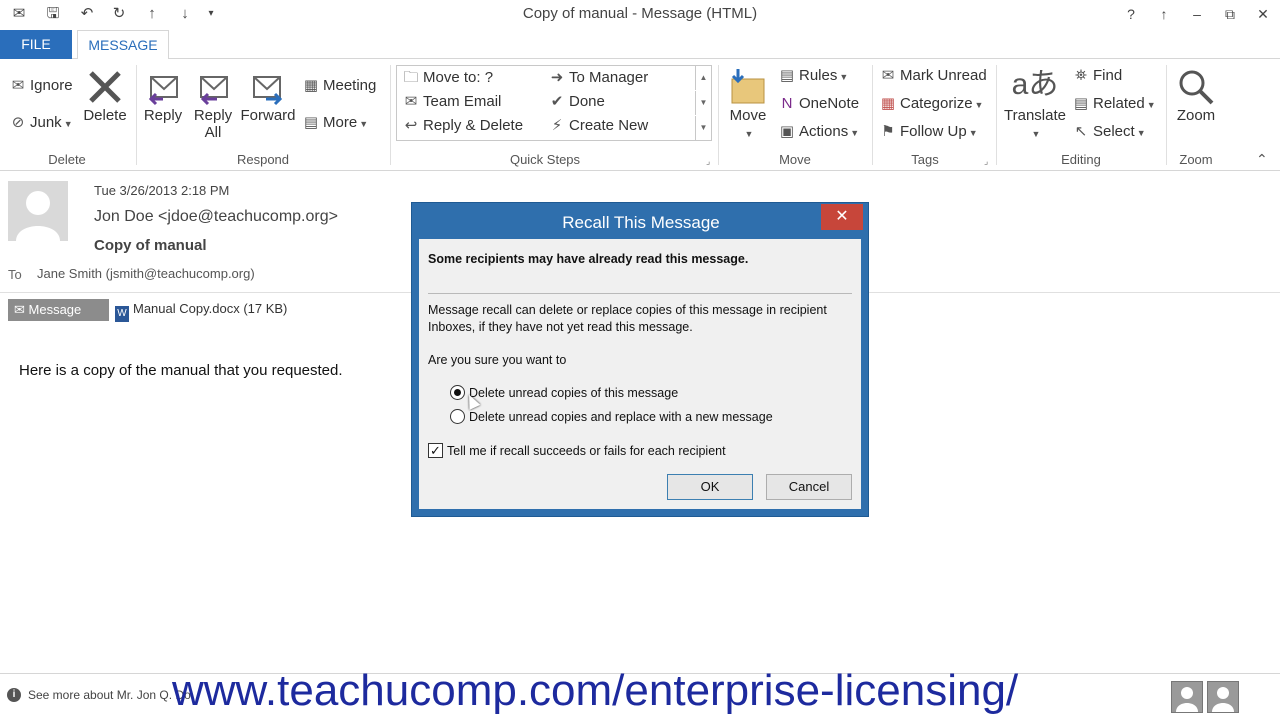  I want to click on reply-icon, so click(163, 91).